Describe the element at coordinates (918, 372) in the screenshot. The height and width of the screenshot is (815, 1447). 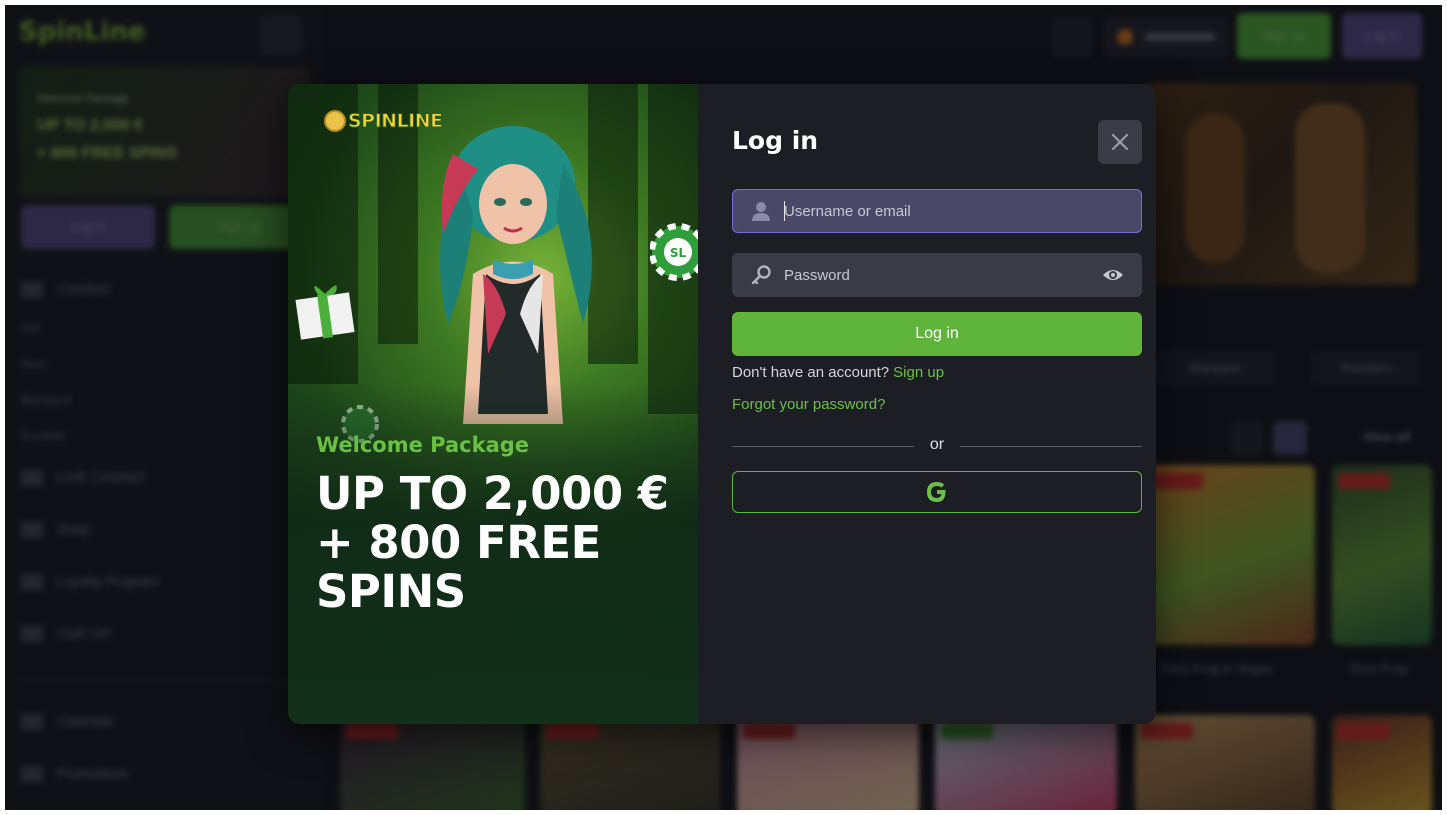
I see `signup-link: Sign up` at that location.